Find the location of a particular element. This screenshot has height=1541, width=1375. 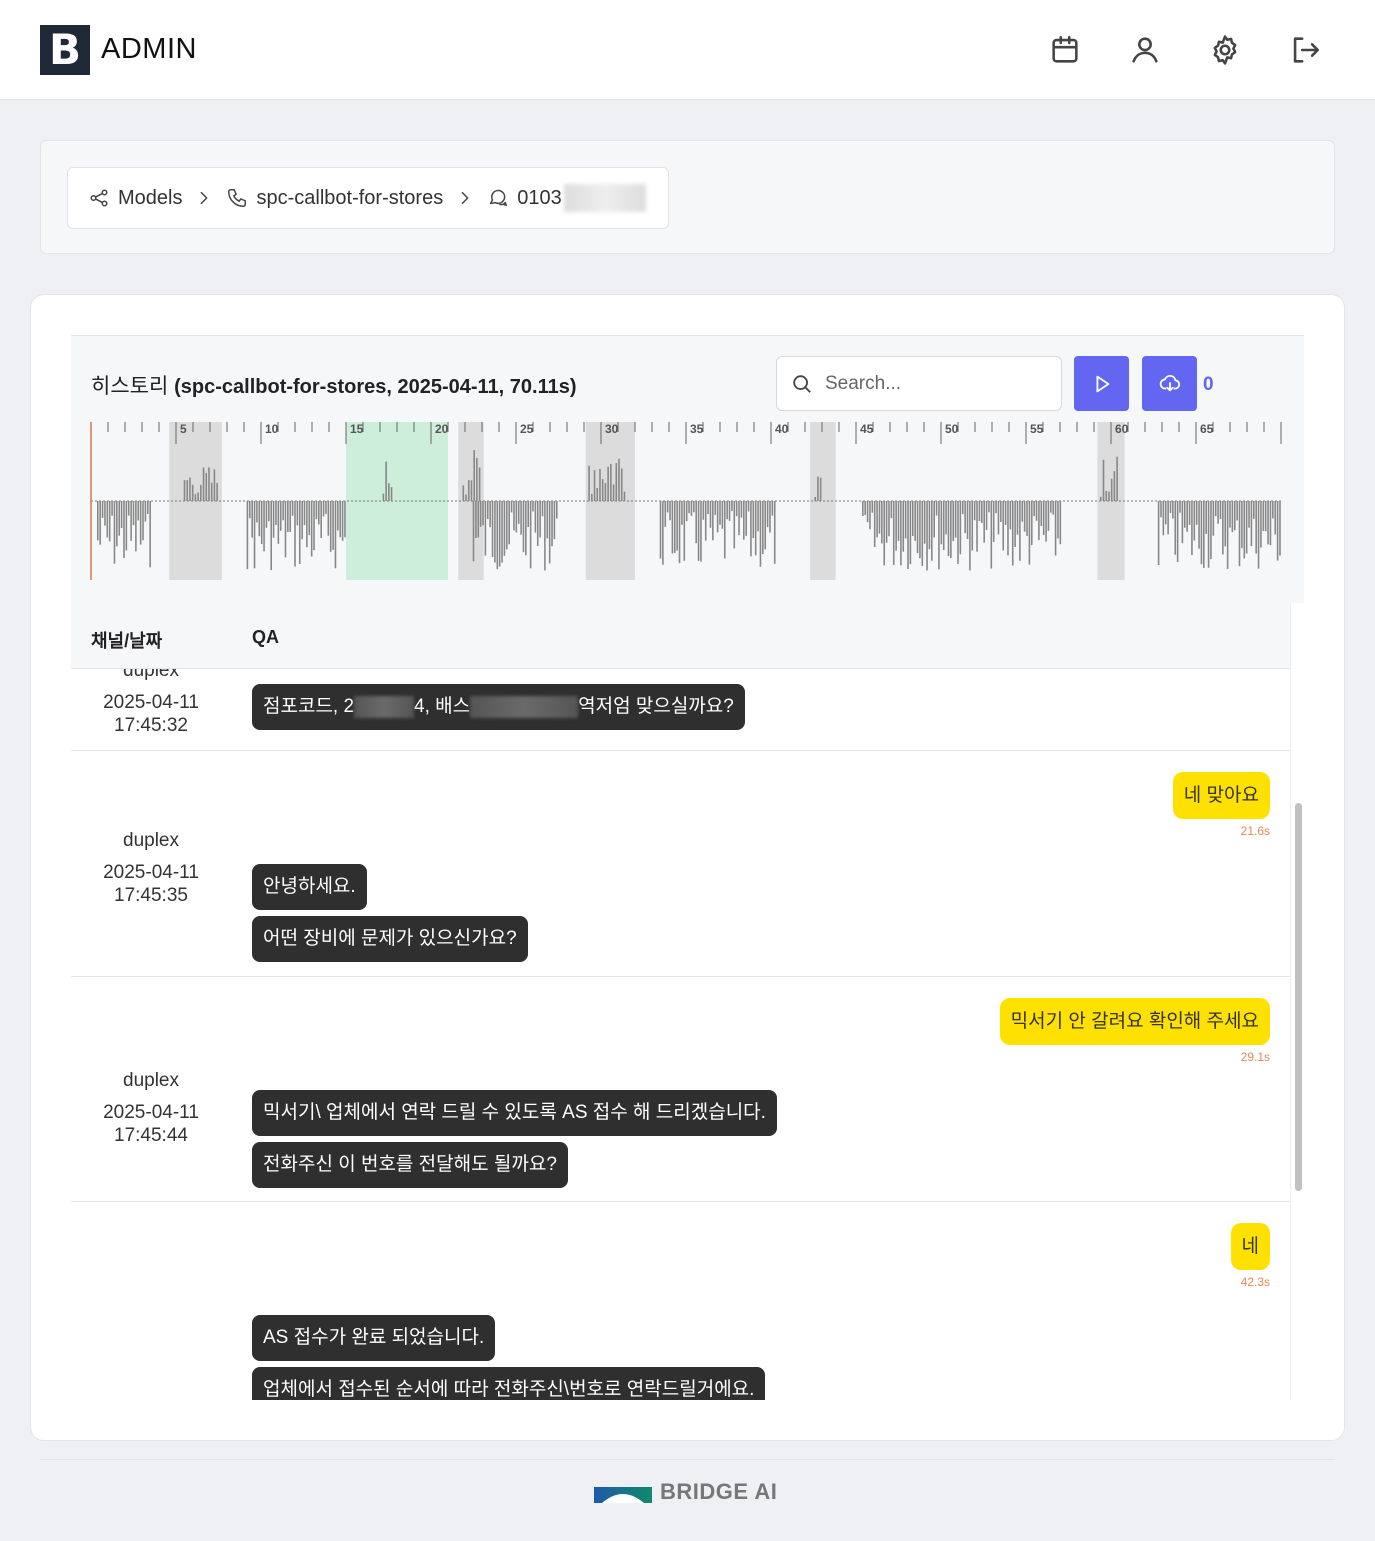

timeline-tick-label: 5 is located at coordinates (183, 429).